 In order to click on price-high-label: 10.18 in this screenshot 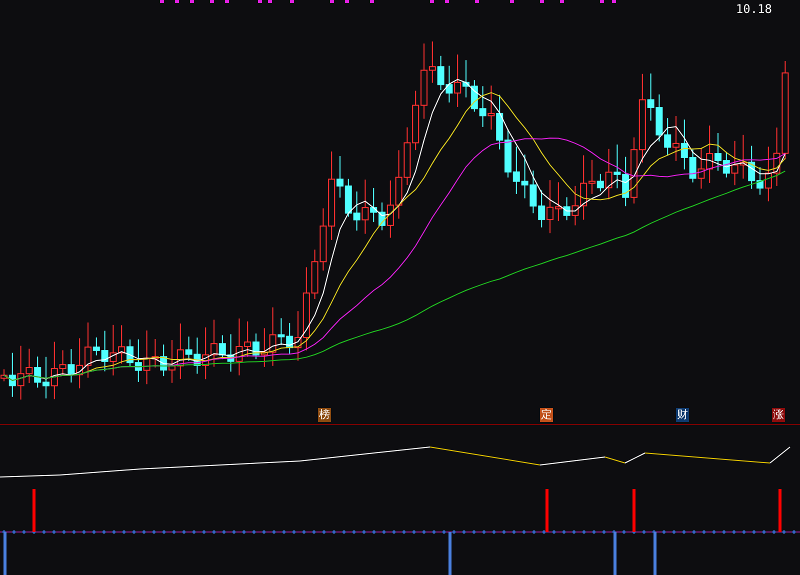, I will do `click(754, 9)`.